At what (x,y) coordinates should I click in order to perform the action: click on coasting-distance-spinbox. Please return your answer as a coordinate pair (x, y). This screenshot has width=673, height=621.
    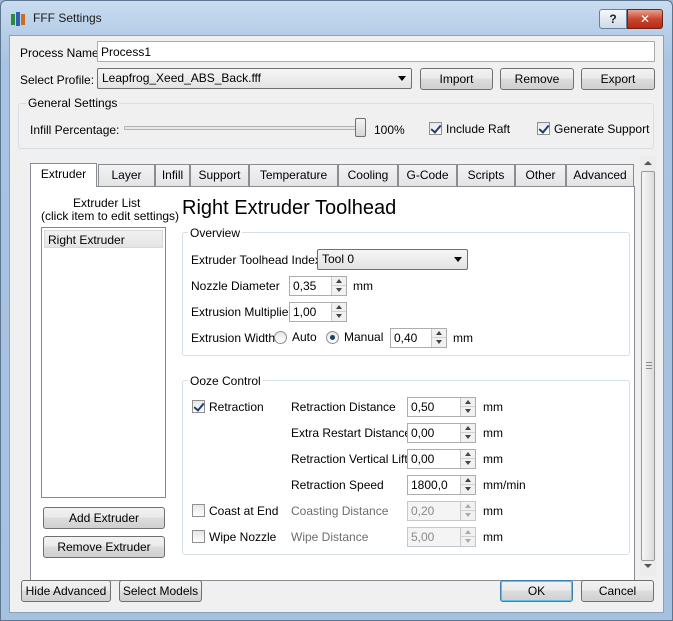
    Looking at the image, I should click on (441, 511).